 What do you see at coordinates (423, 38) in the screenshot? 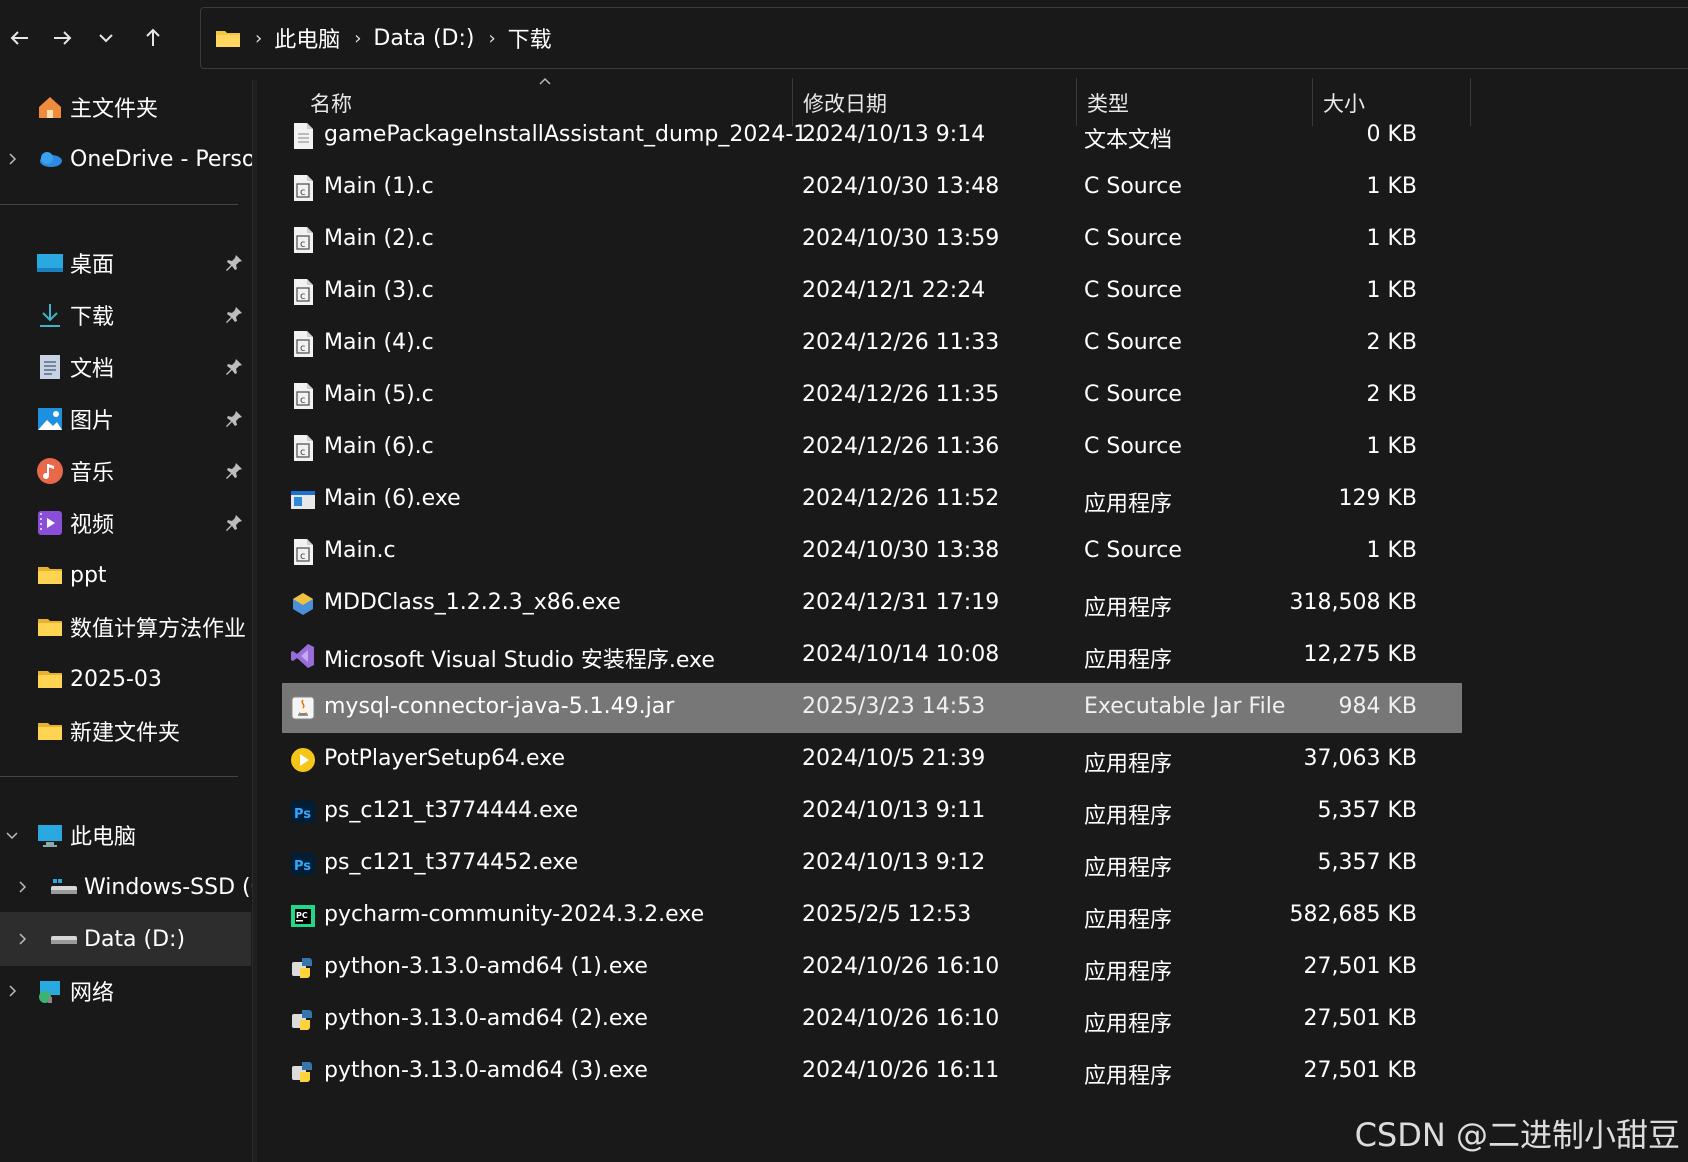
I see `breadcrumb-data-drive: Data (D:)` at bounding box center [423, 38].